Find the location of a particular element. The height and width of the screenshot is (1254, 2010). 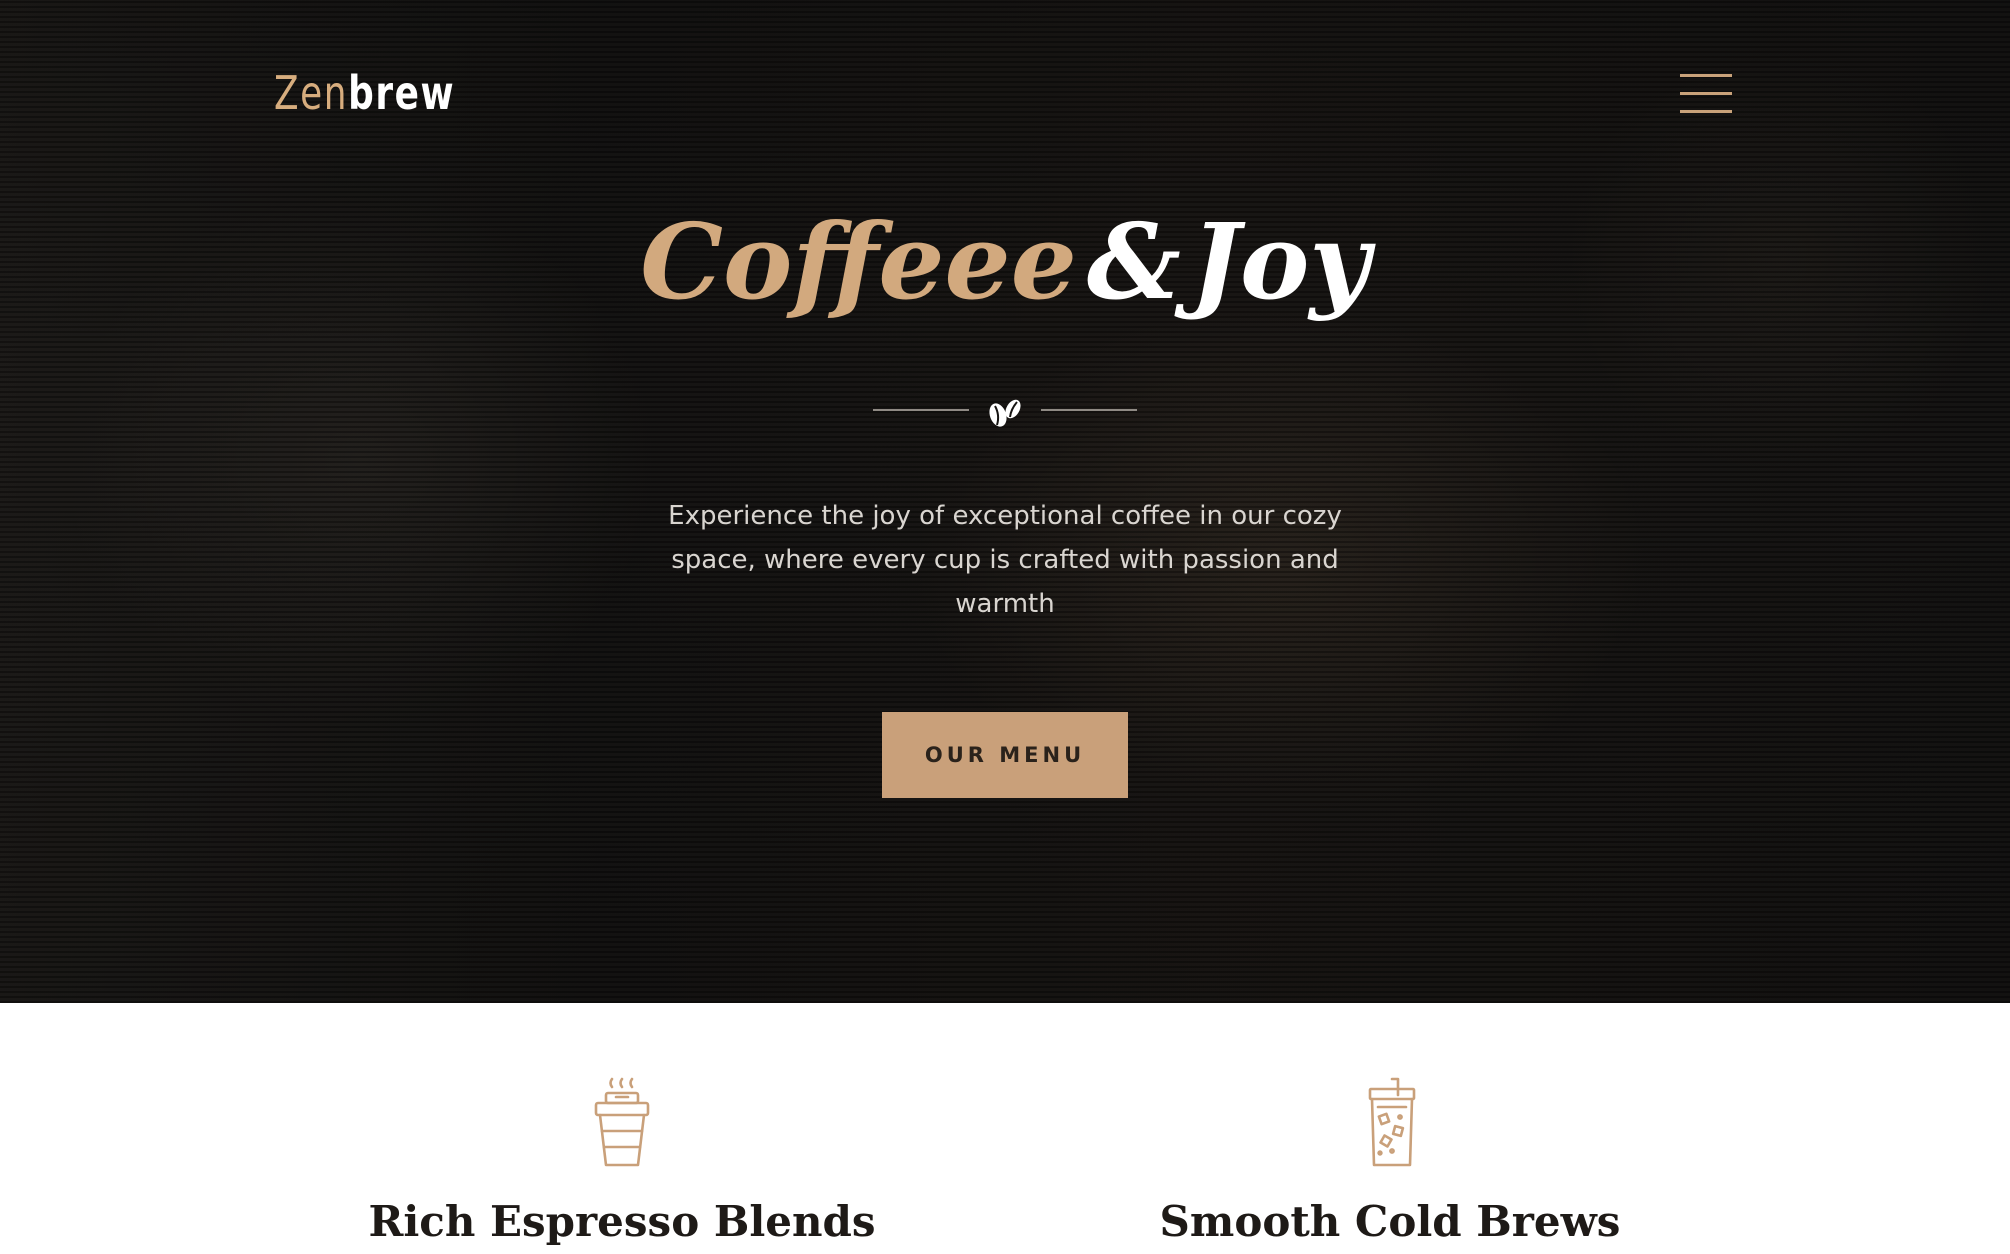

divider-line-left is located at coordinates (921, 410).